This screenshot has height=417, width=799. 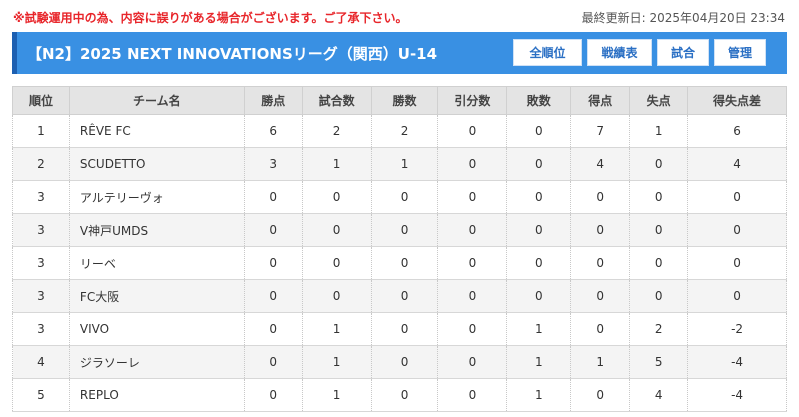 What do you see at coordinates (600, 100) in the screenshot?
I see `col-goals-for-header: 得点` at bounding box center [600, 100].